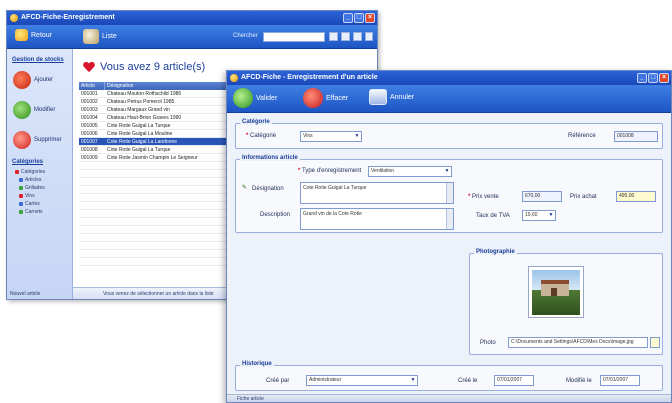 This screenshot has width=672, height=403. I want to click on checkmark-icon, so click(243, 98).